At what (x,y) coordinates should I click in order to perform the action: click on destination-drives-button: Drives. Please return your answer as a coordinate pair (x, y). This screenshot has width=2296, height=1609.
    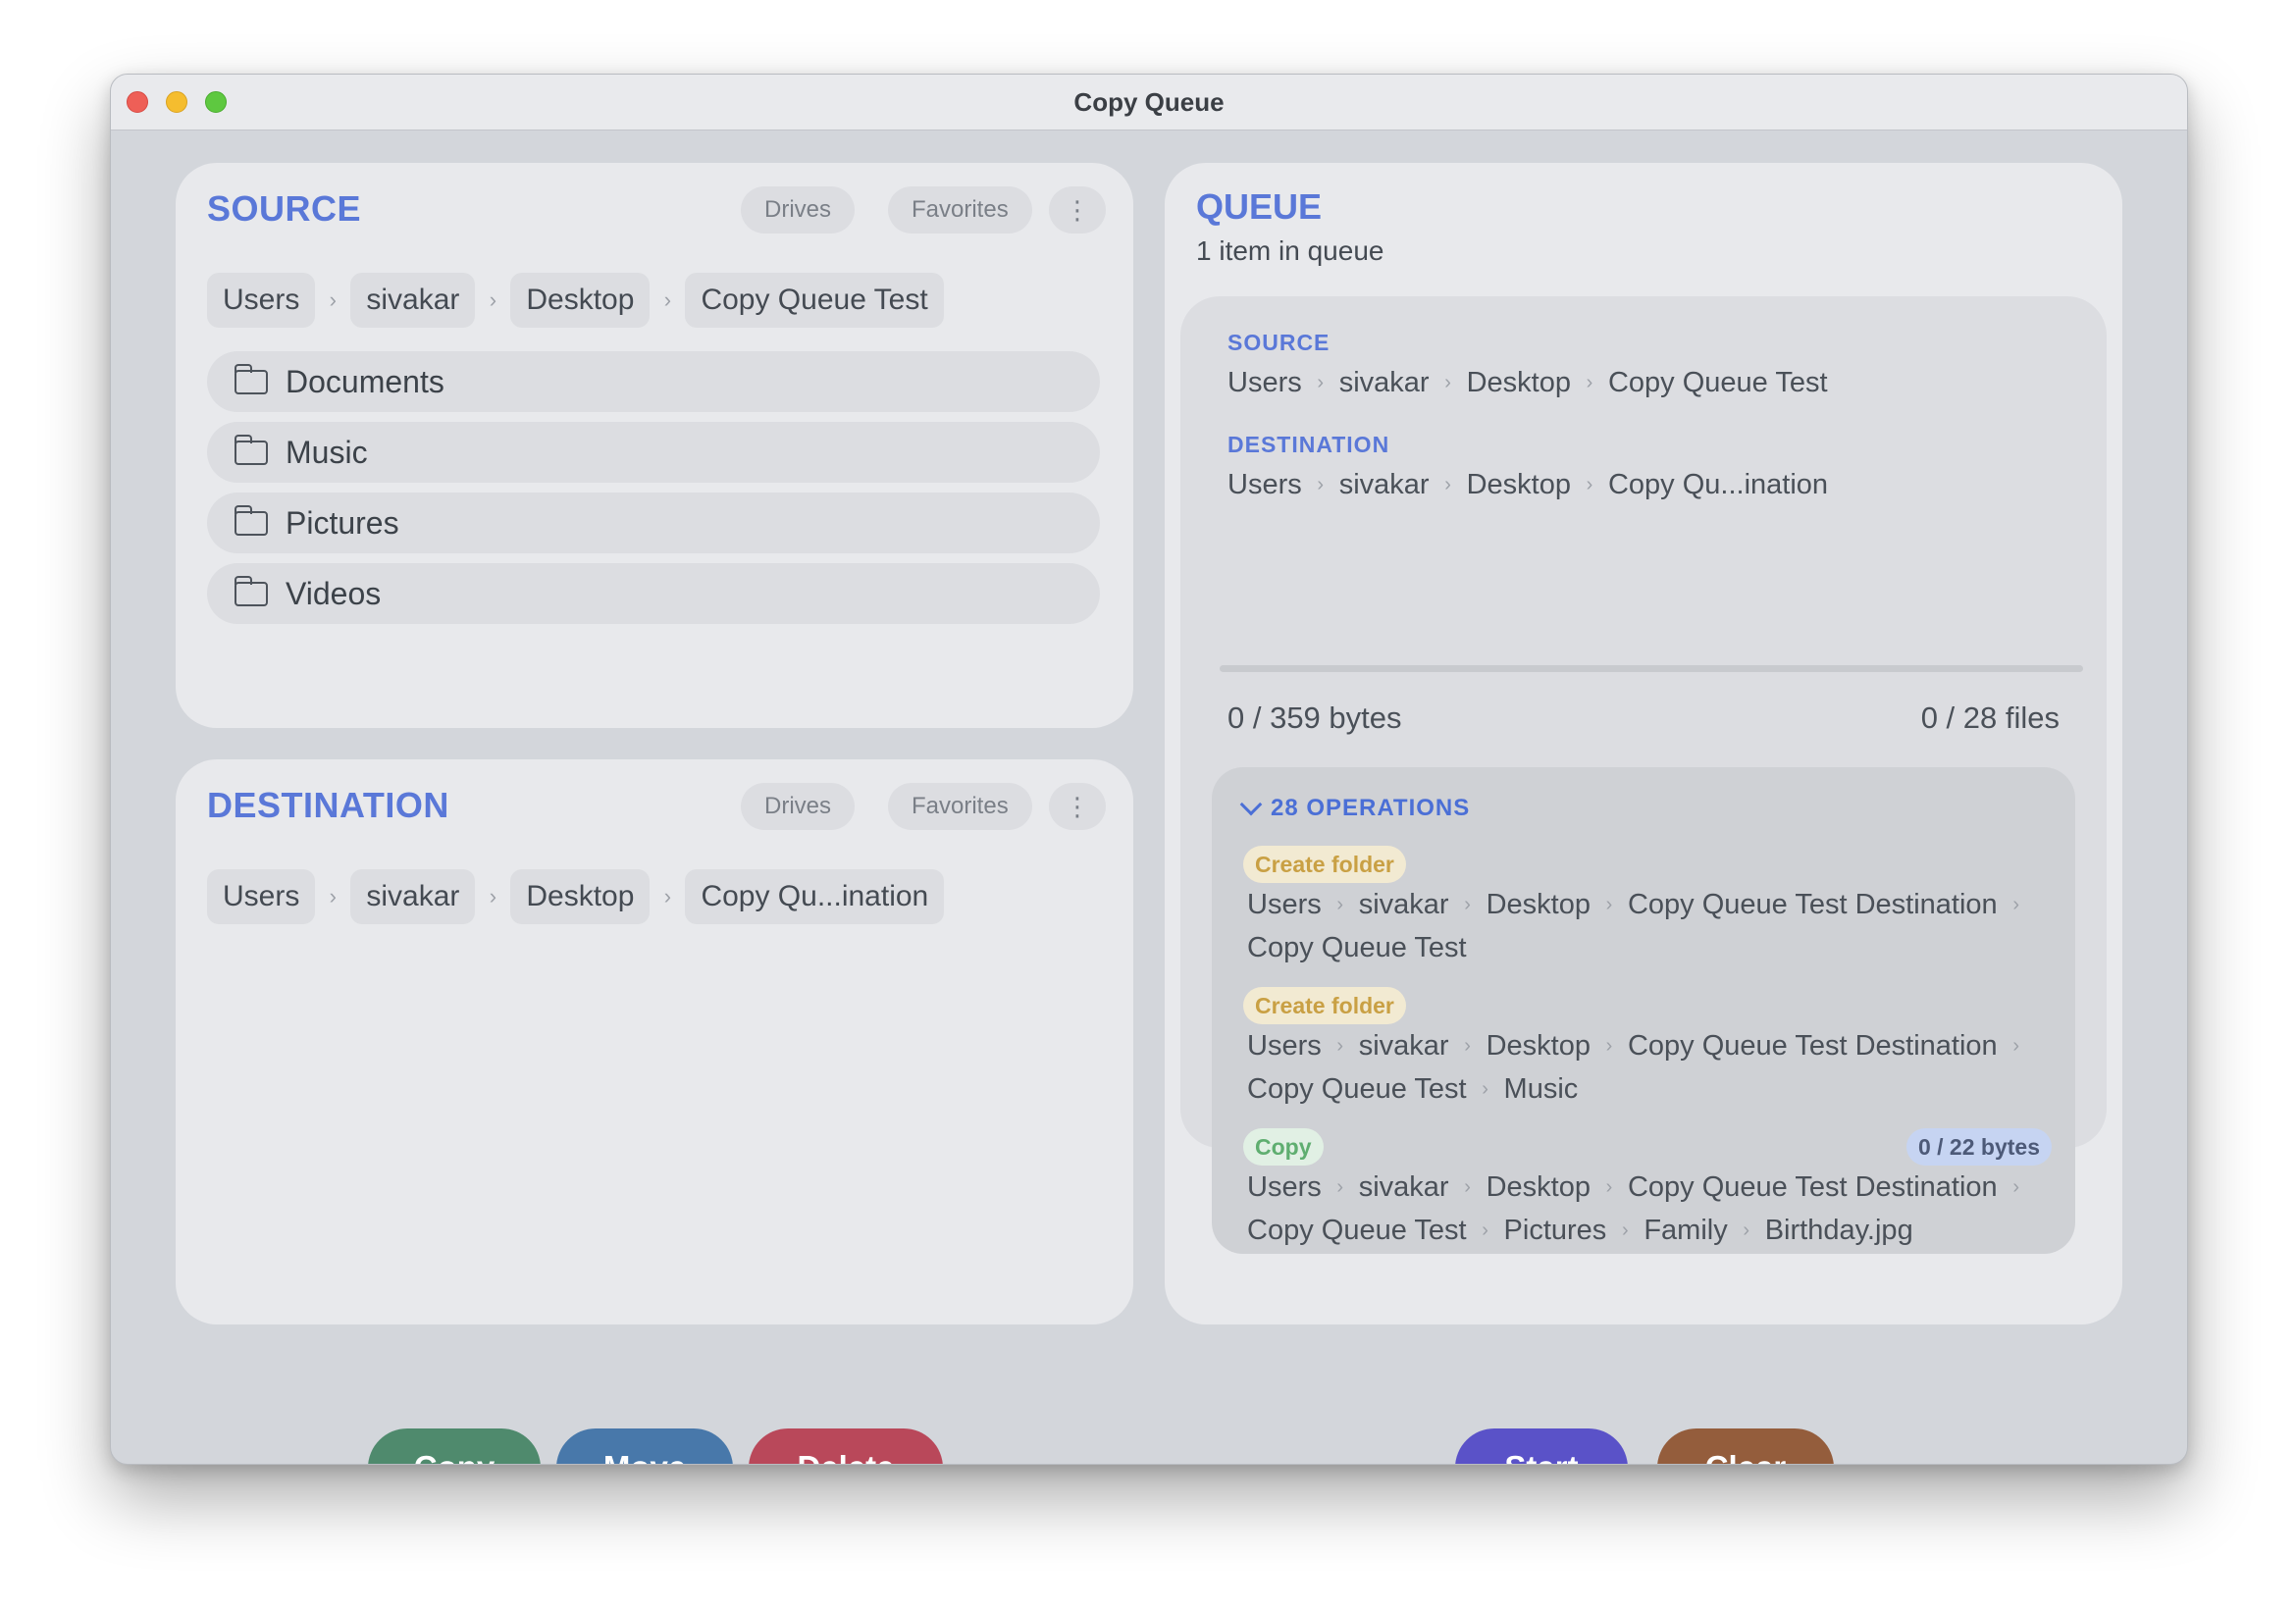
    Looking at the image, I should click on (798, 806).